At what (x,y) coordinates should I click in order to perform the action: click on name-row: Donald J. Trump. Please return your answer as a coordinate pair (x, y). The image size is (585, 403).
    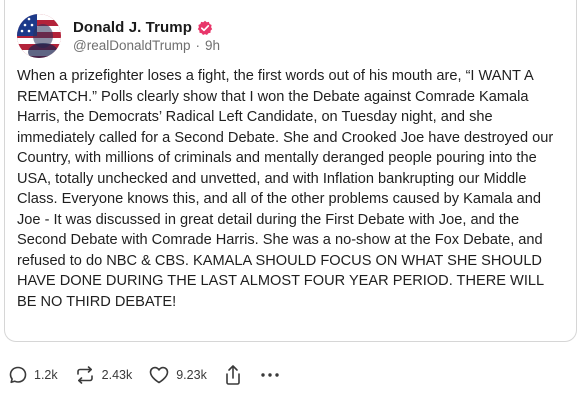
    Looking at the image, I should click on (146, 27).